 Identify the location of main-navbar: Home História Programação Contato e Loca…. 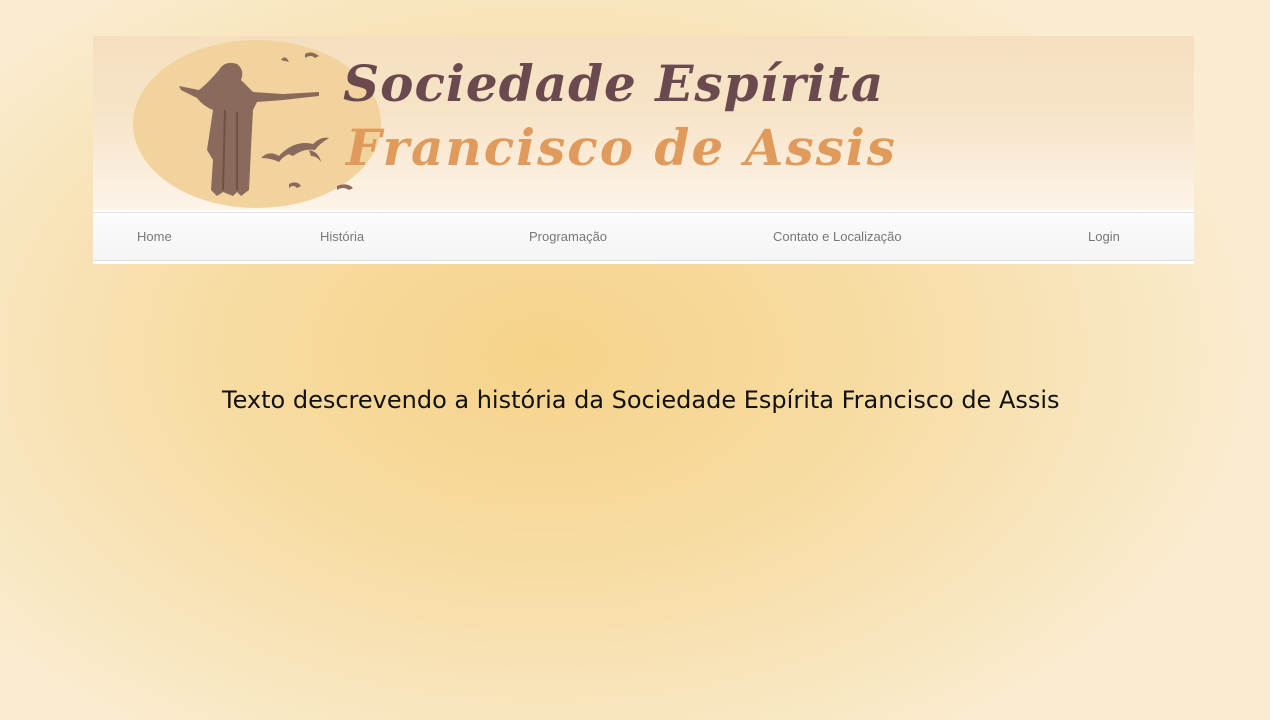
(643, 237).